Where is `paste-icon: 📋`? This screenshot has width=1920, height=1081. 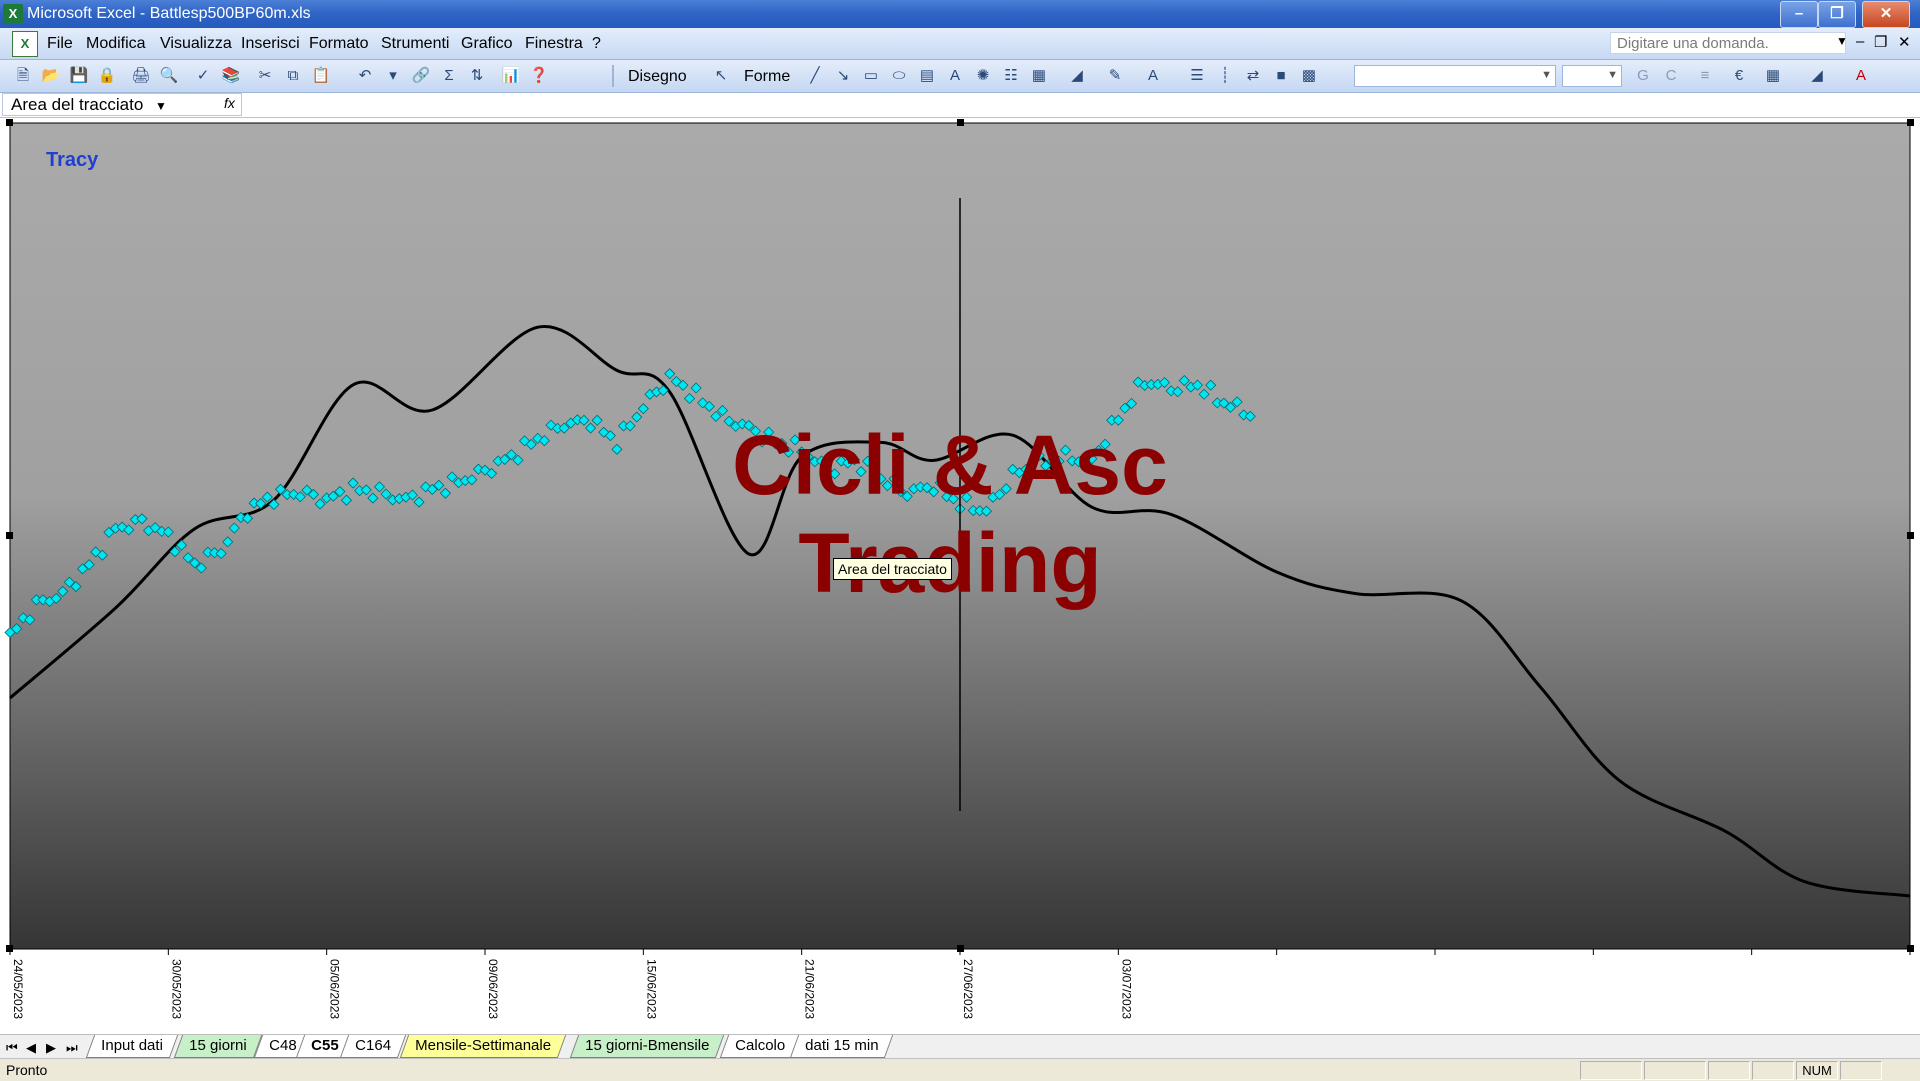 paste-icon: 📋 is located at coordinates (321, 76).